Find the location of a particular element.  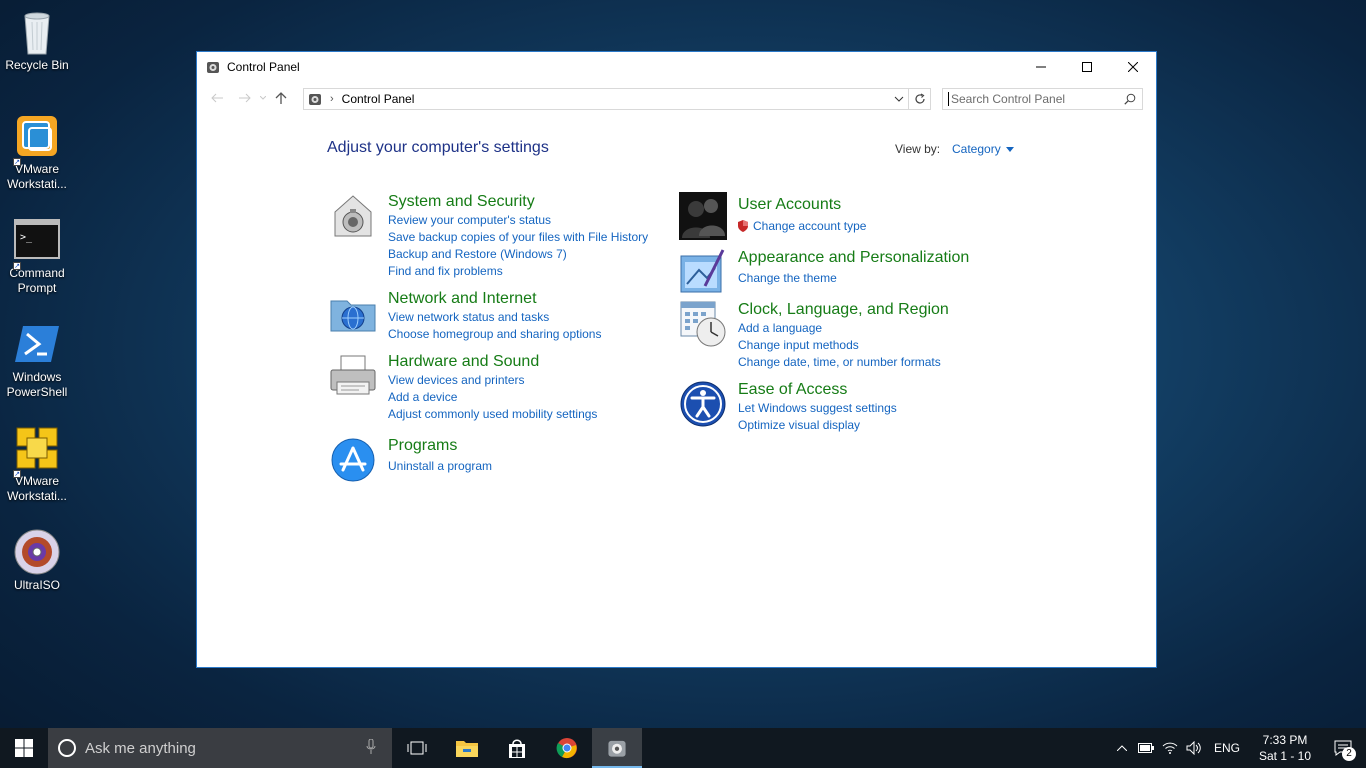

link-change-account-type: Change account type is located at coordinates (802, 226).